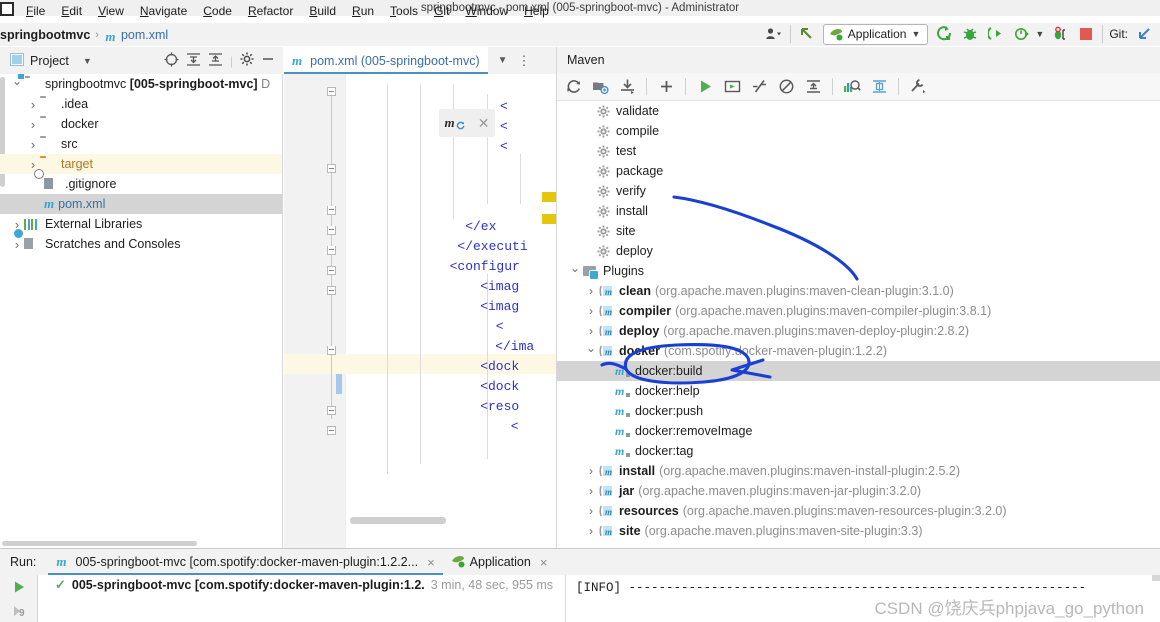 The height and width of the screenshot is (622, 1160). I want to click on maven-reload-icon: m, so click(455, 123).